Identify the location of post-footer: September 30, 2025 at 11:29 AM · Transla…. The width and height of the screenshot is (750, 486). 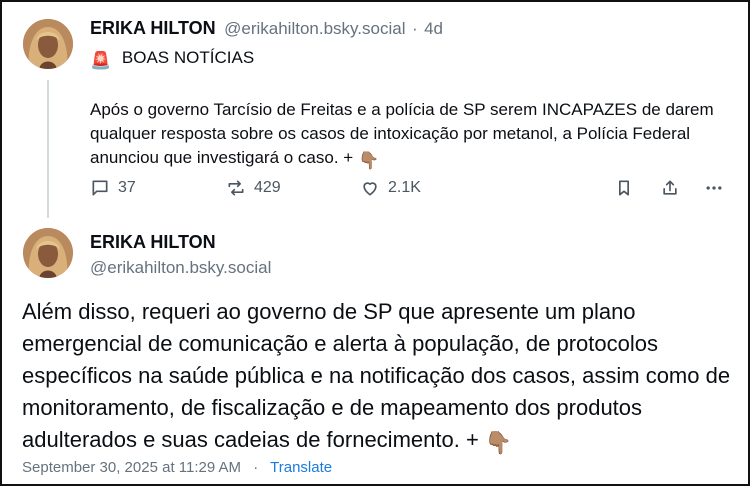
(177, 467).